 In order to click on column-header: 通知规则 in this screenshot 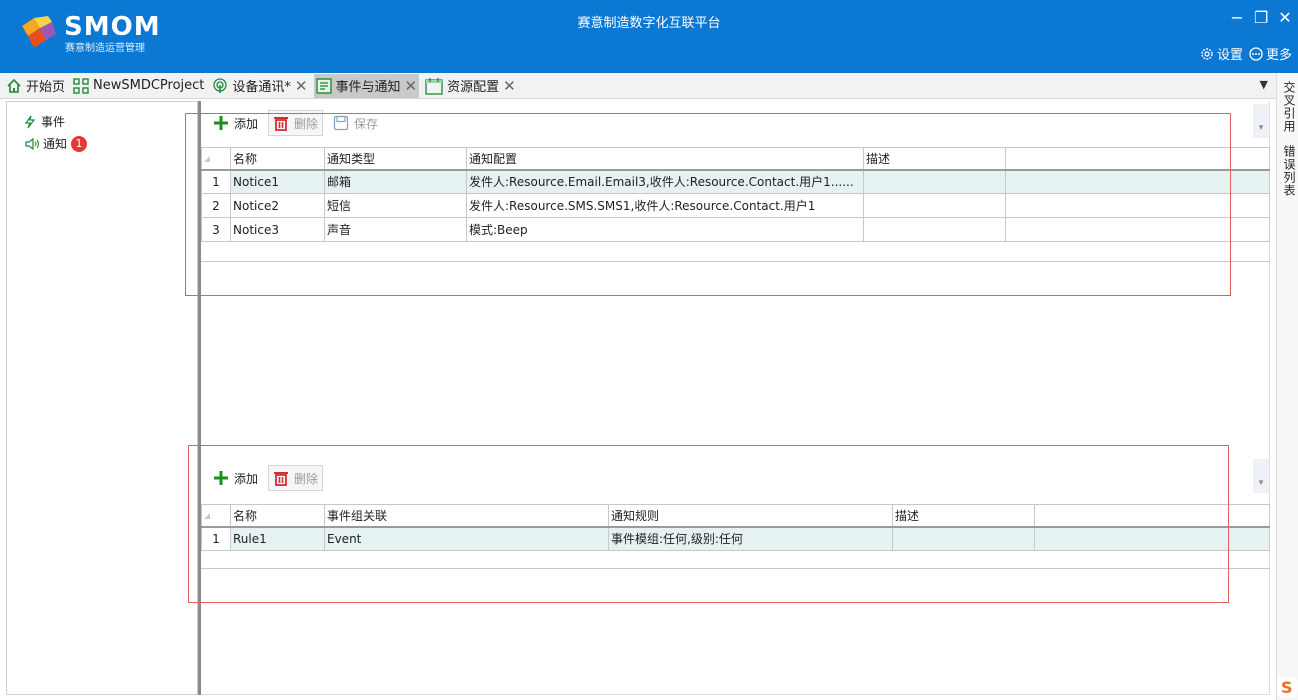, I will do `click(750, 516)`.